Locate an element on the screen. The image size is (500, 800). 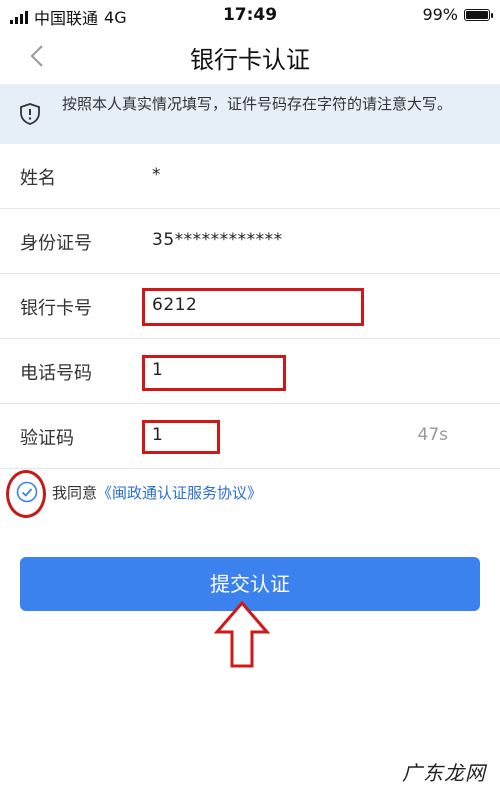
watermark: 广东龙网 is located at coordinates (444, 773).